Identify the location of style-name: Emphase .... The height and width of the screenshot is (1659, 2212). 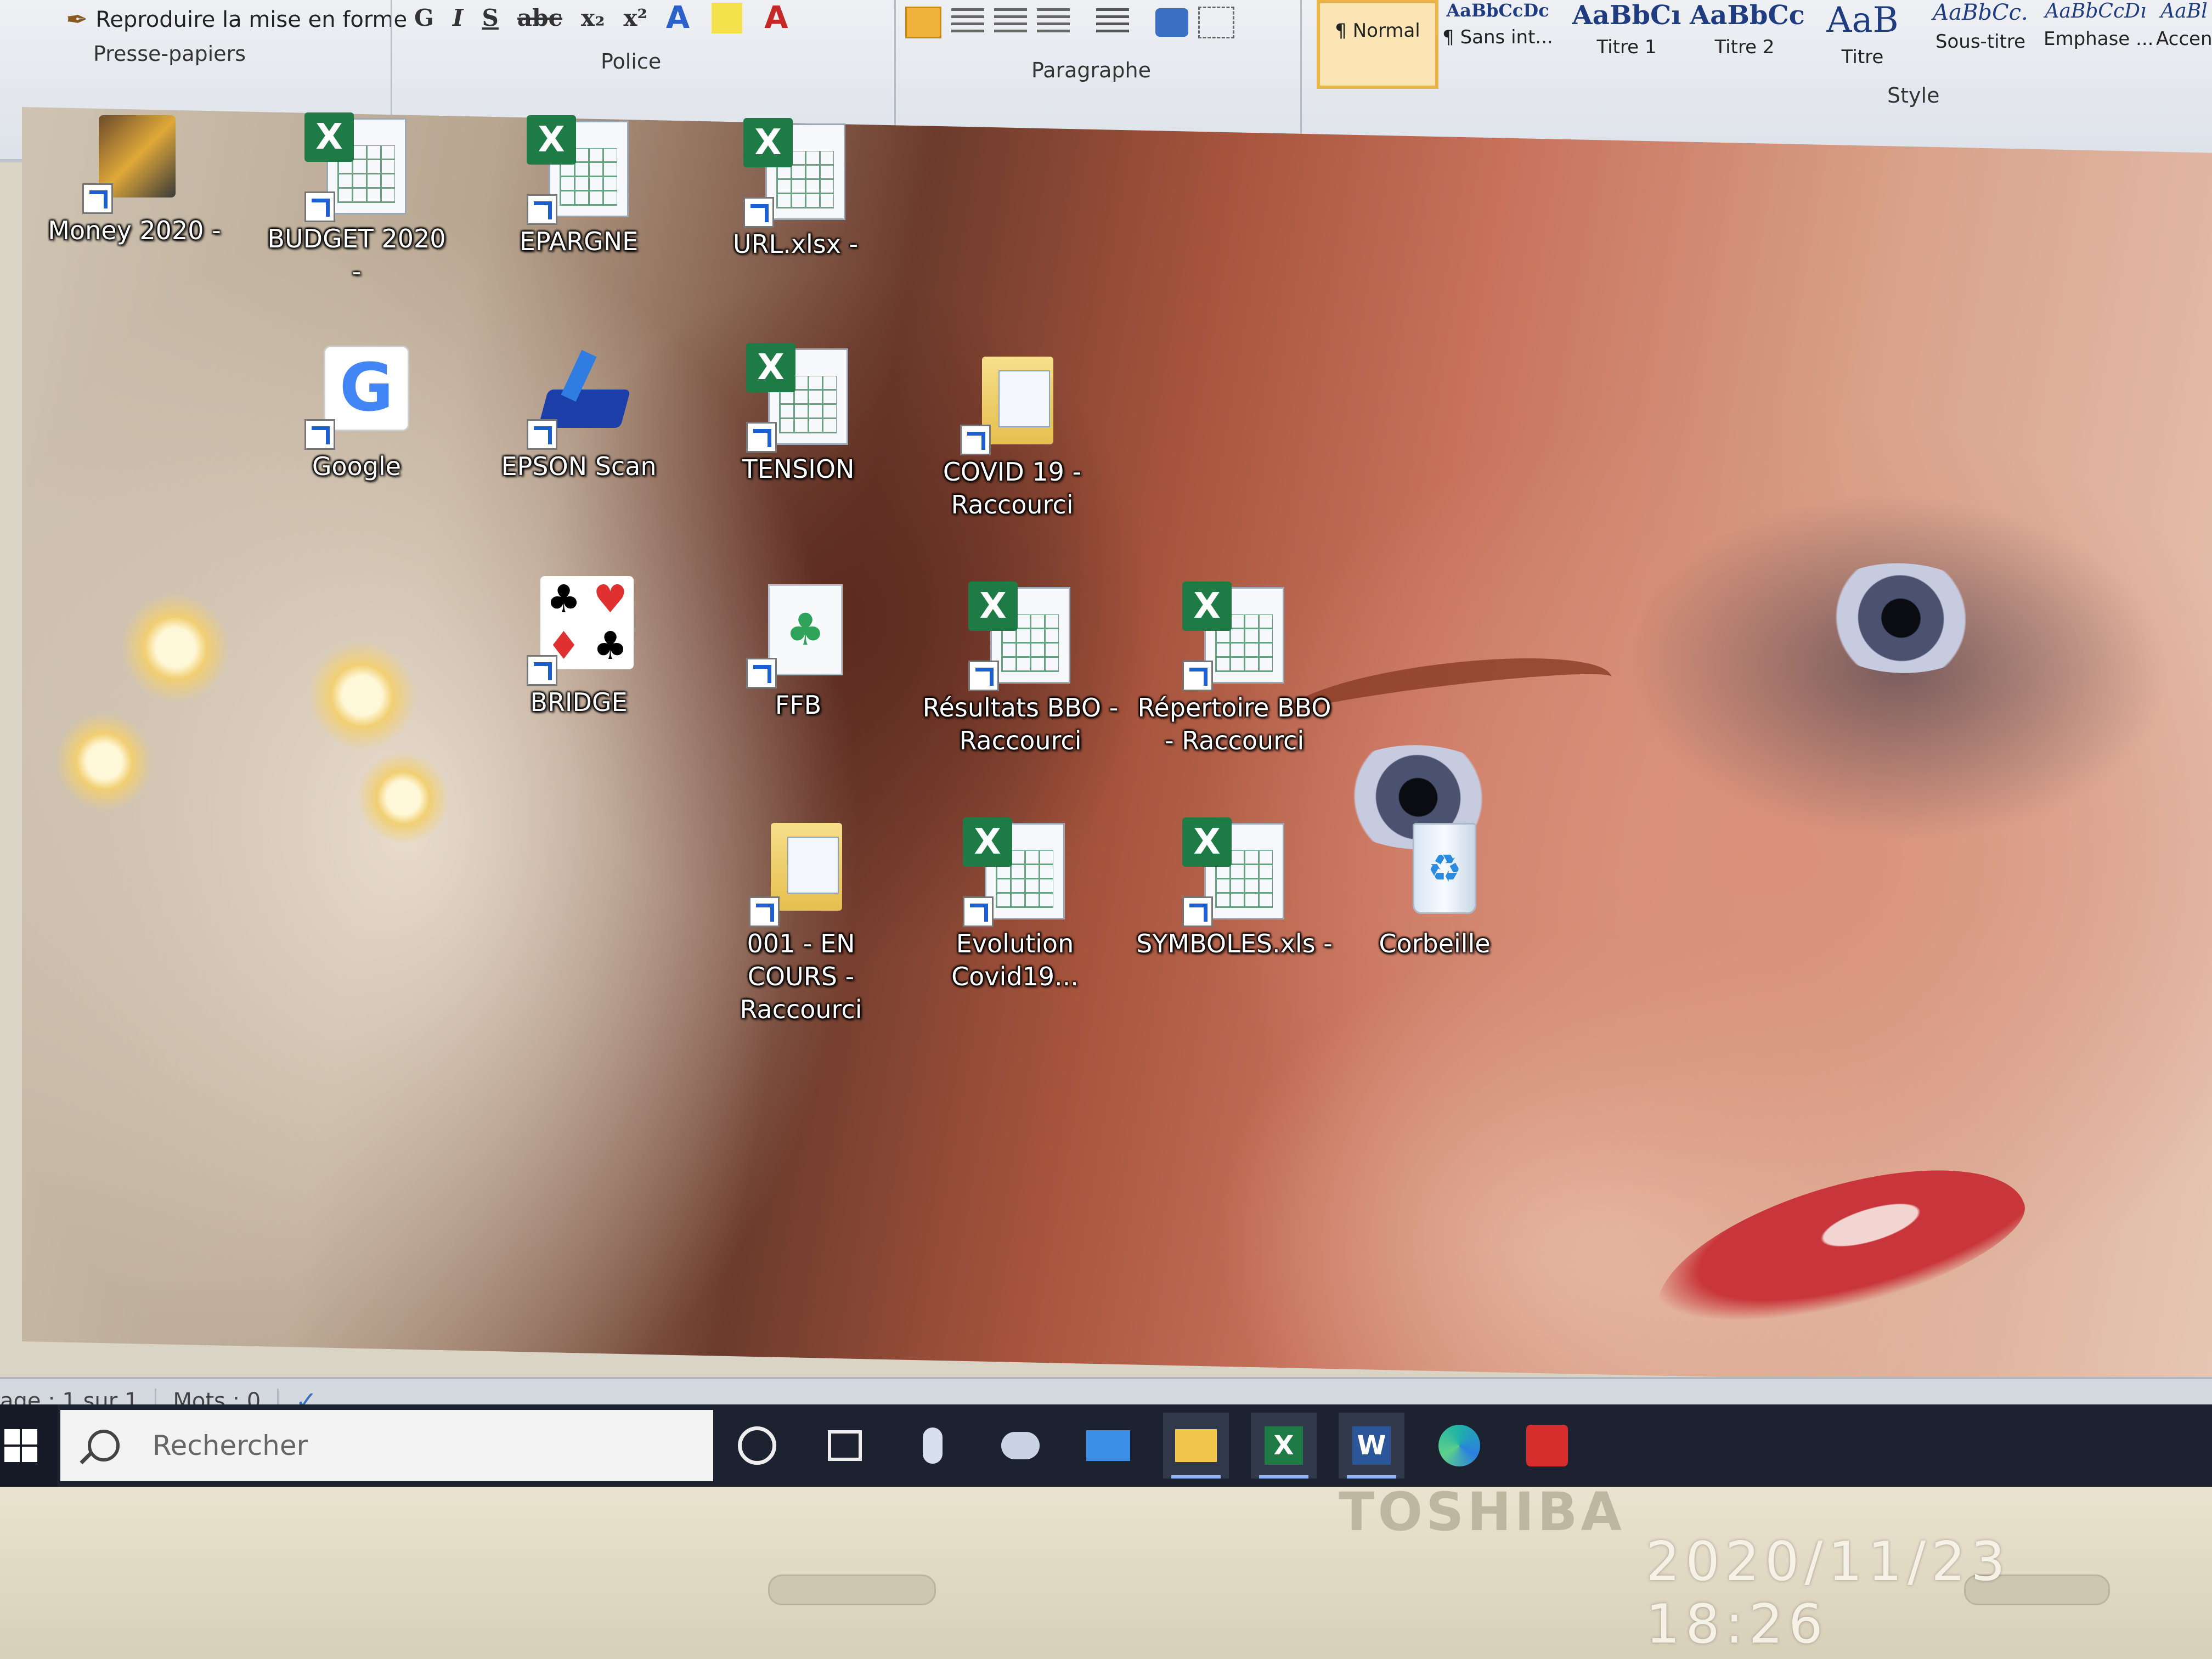
(2099, 39).